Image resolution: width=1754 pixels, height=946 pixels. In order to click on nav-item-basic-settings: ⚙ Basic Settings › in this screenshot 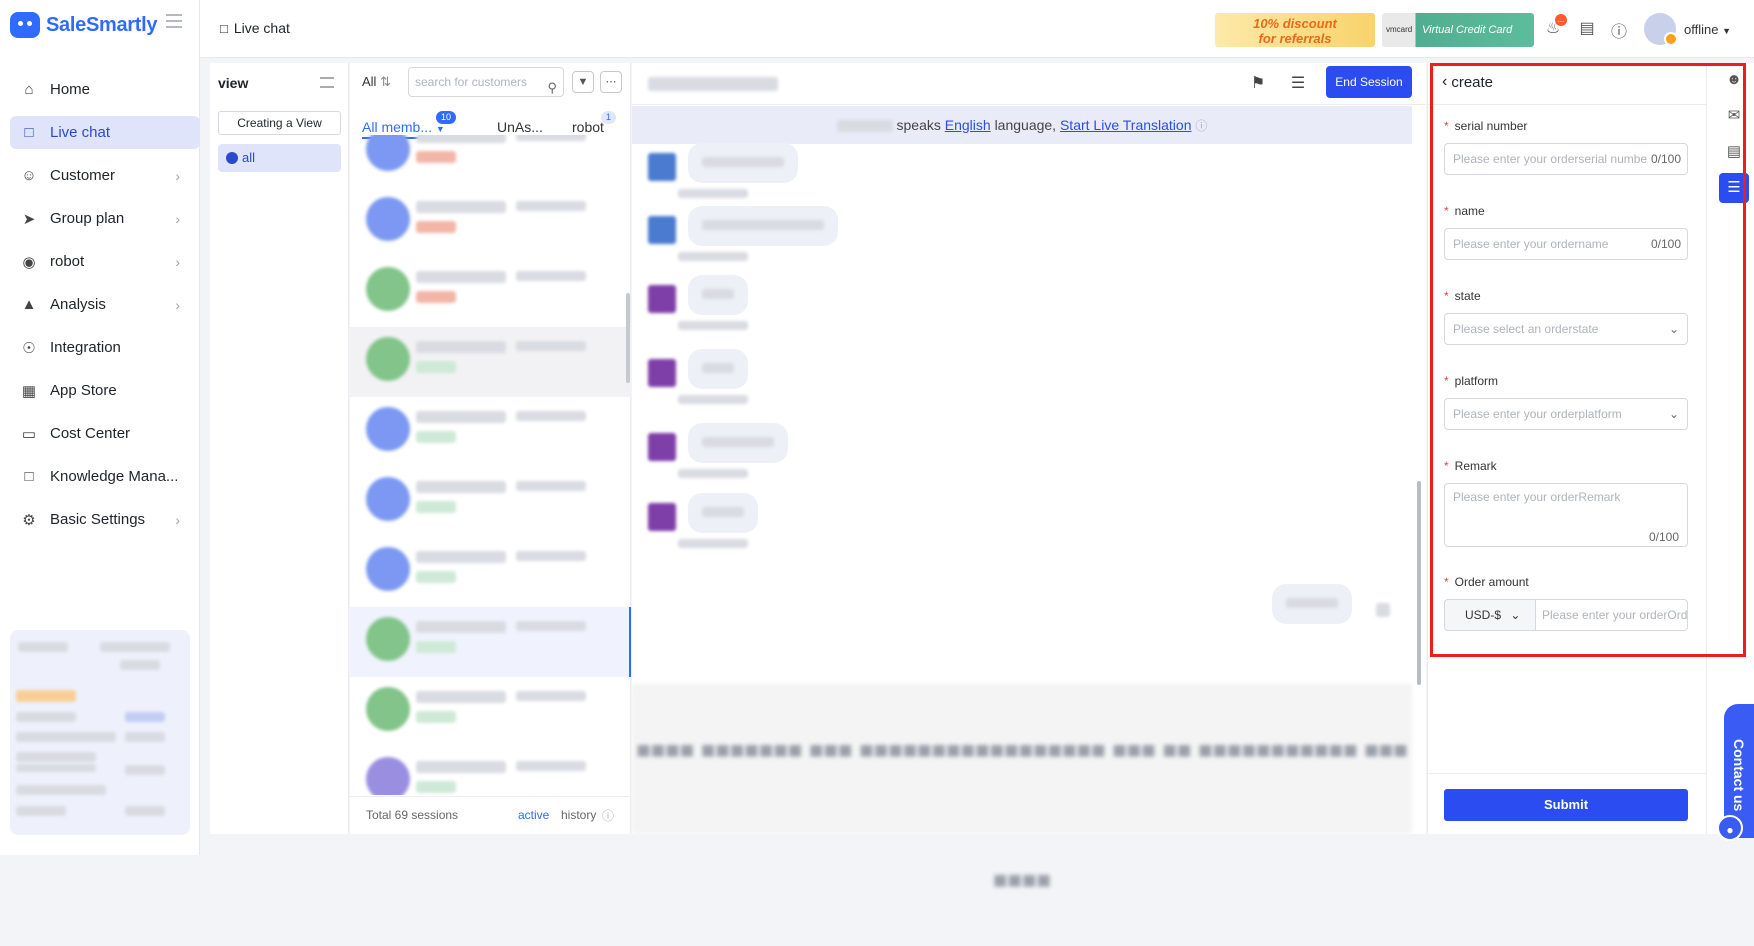, I will do `click(105, 519)`.